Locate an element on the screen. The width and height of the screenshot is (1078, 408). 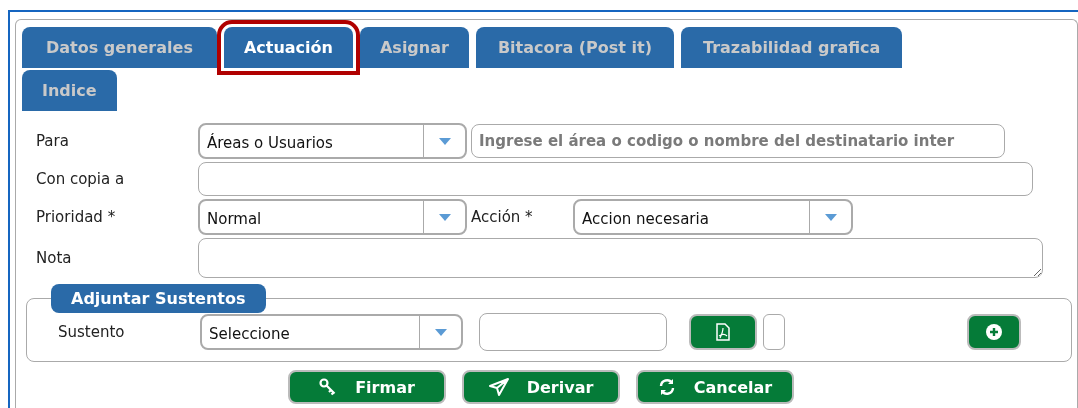
field-label: Sustento is located at coordinates (92, 332).